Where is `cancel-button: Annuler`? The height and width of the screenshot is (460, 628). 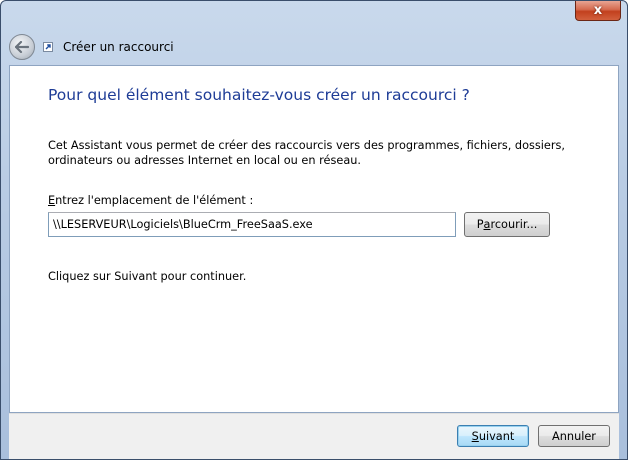 cancel-button: Annuler is located at coordinates (574, 436).